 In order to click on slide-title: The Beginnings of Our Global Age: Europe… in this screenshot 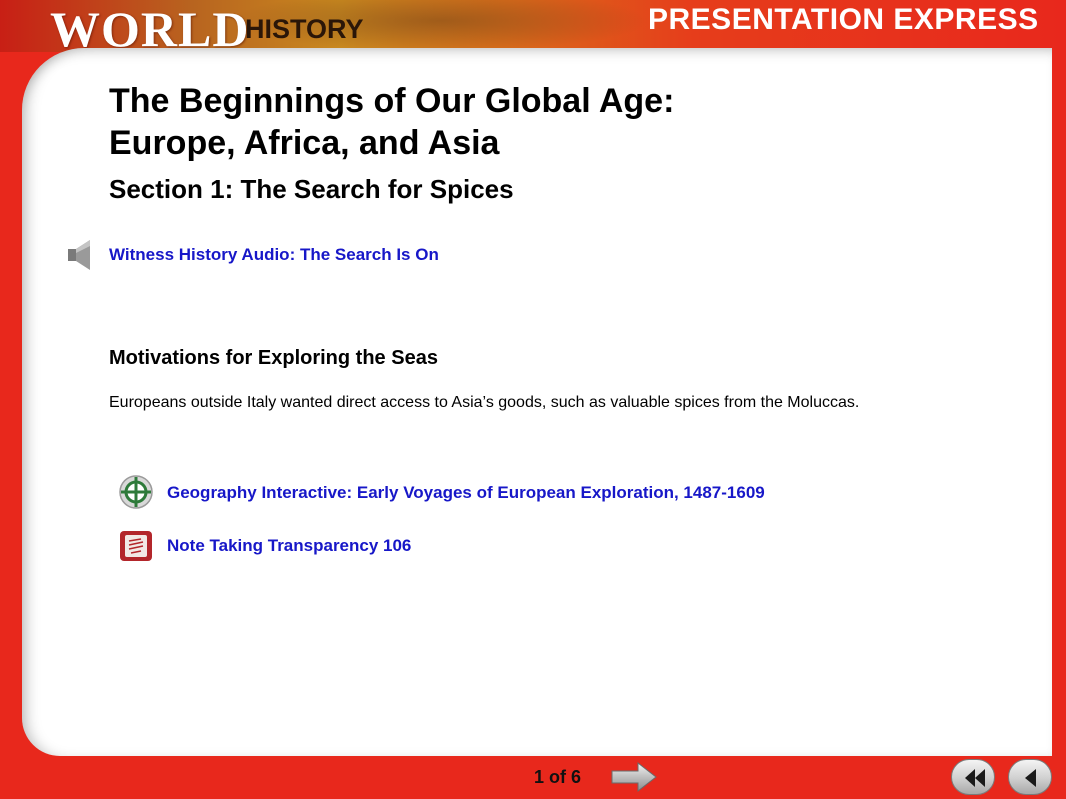, I will do `click(509, 122)`.